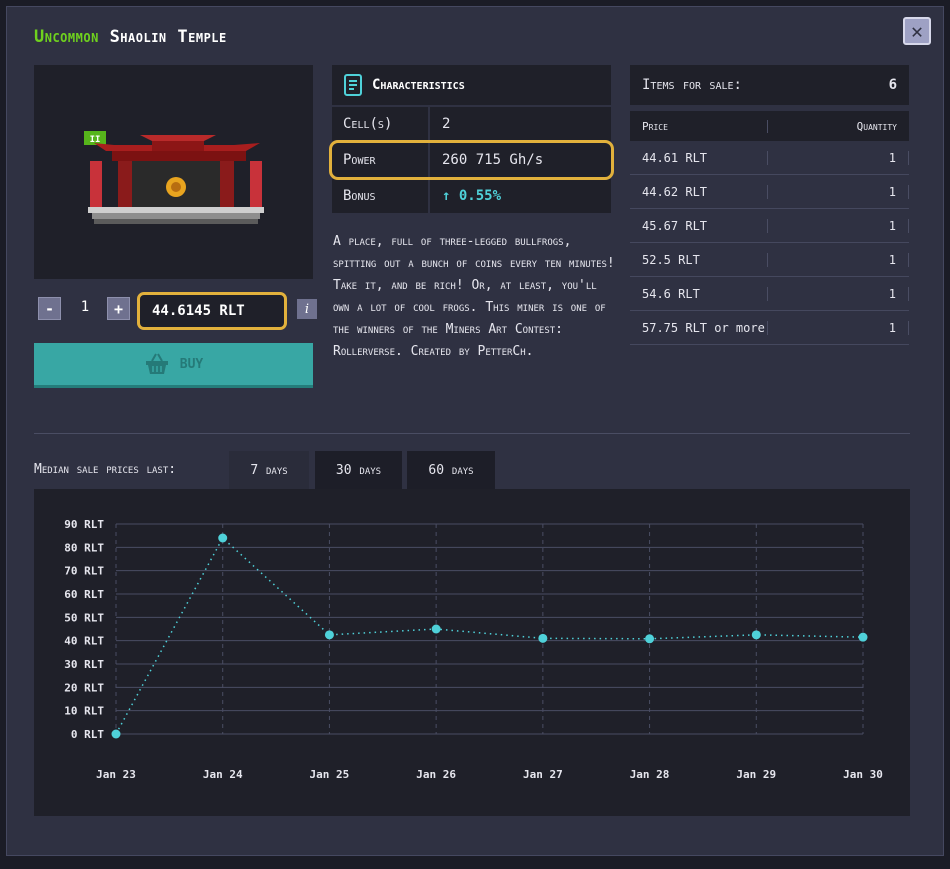 The image size is (950, 869). What do you see at coordinates (358, 470) in the screenshot?
I see `tab-30-days: 30 days` at bounding box center [358, 470].